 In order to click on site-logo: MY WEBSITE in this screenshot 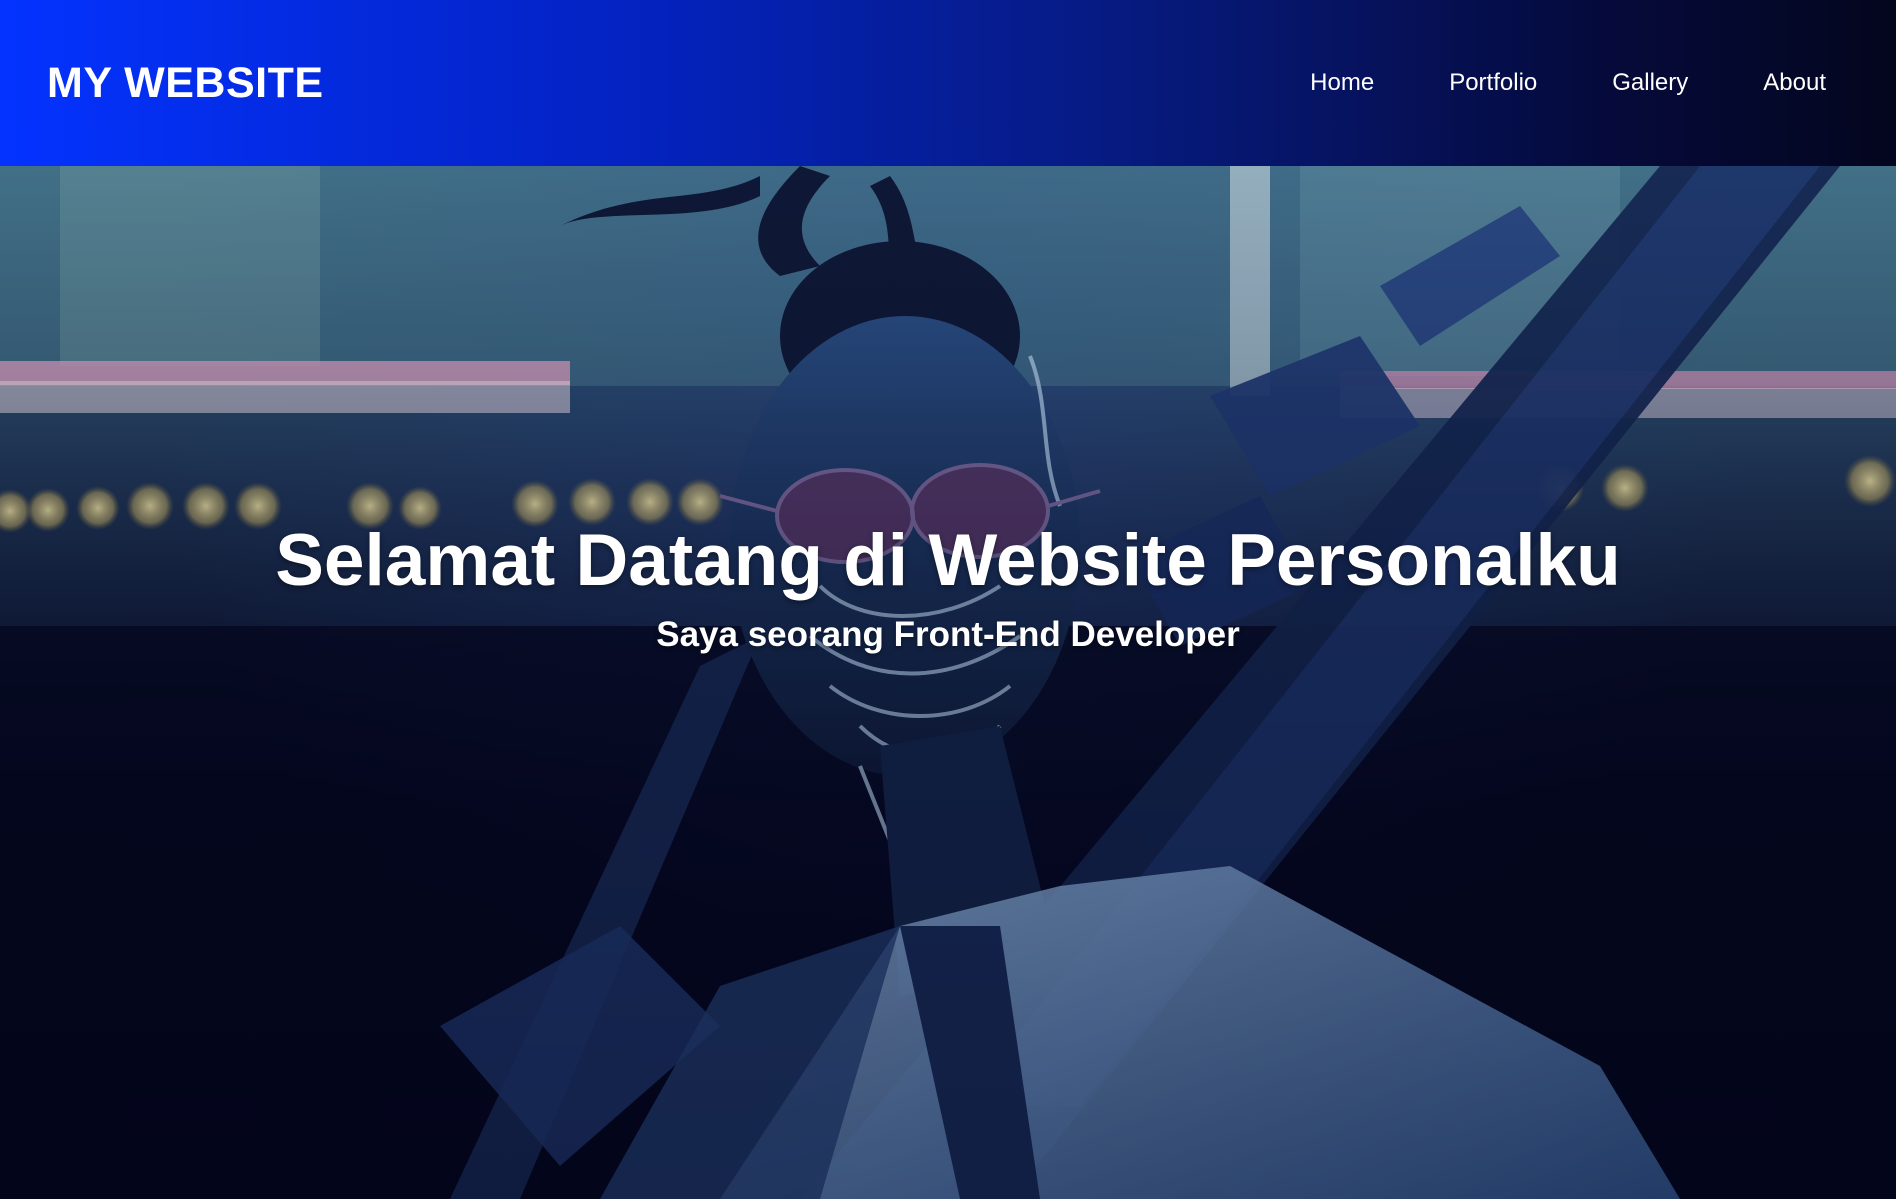, I will do `click(185, 83)`.